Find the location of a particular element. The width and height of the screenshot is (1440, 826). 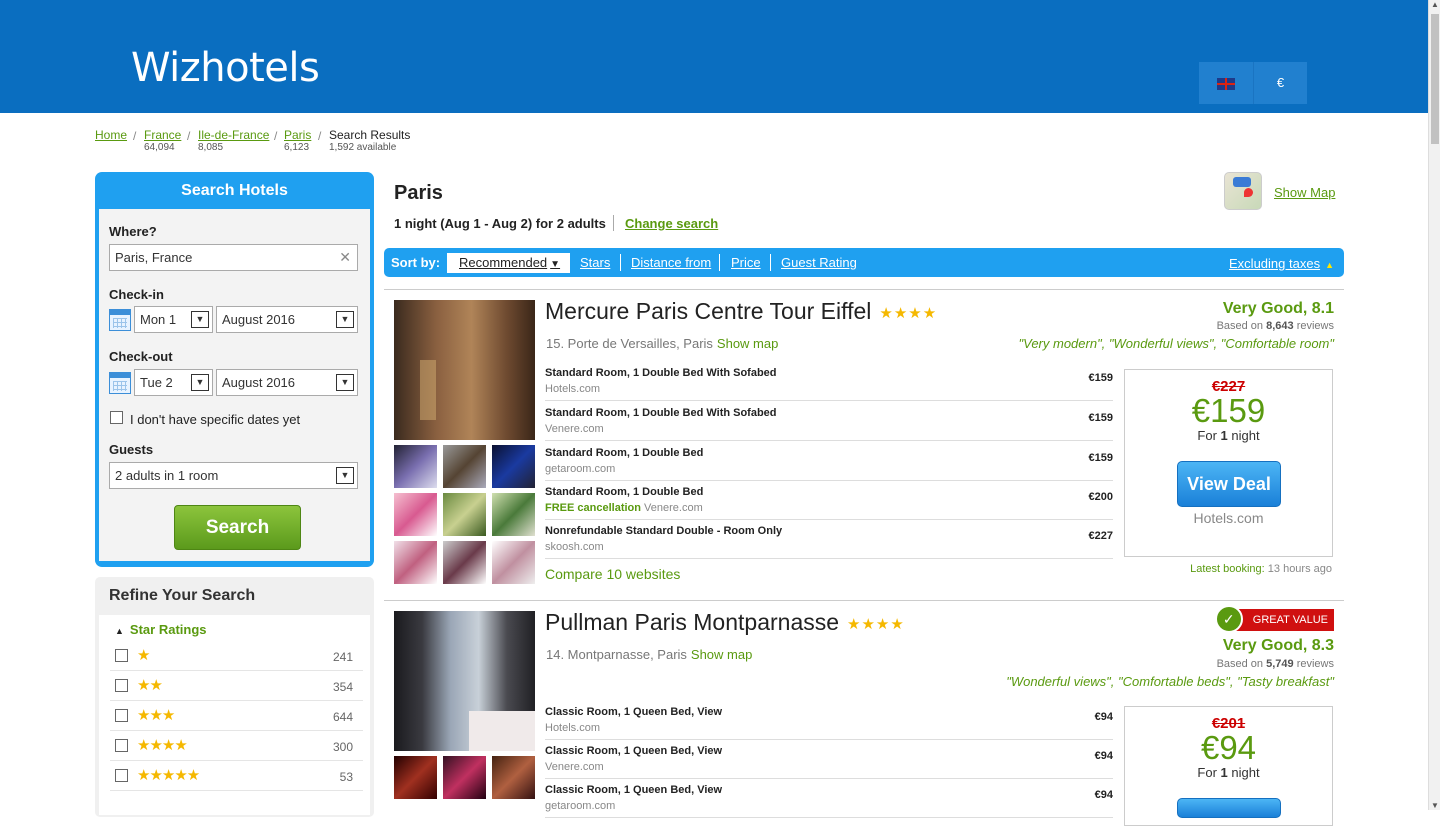

star-icons: ★★★ is located at coordinates (156, 715).